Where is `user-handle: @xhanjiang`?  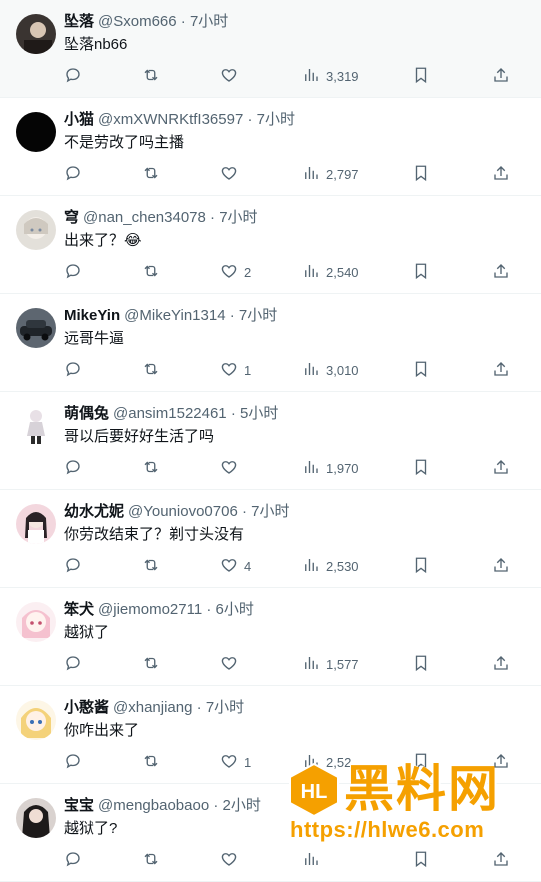
user-handle: @xhanjiang is located at coordinates (152, 707).